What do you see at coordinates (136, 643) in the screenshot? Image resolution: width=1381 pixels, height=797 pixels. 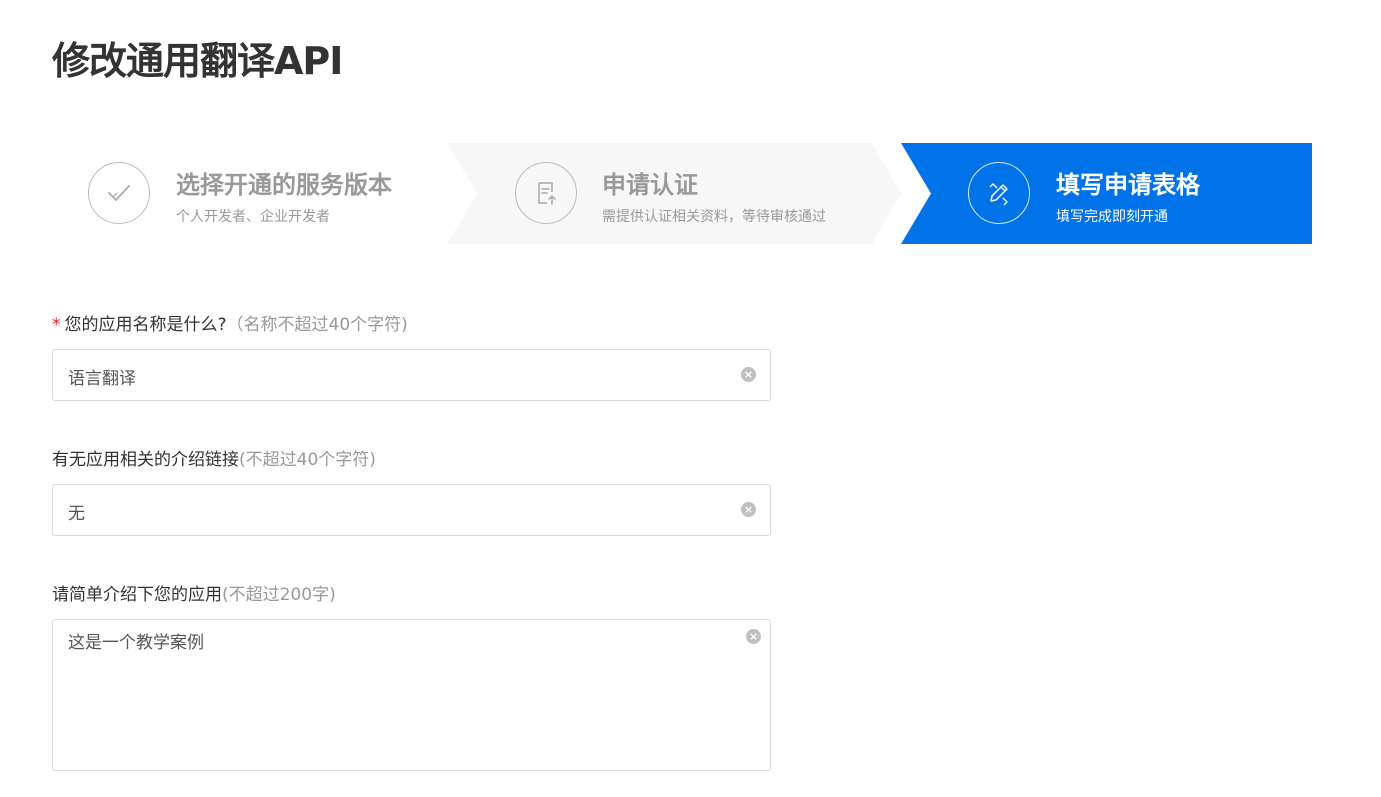 I see `description-value: 这是一个教学案例` at bounding box center [136, 643].